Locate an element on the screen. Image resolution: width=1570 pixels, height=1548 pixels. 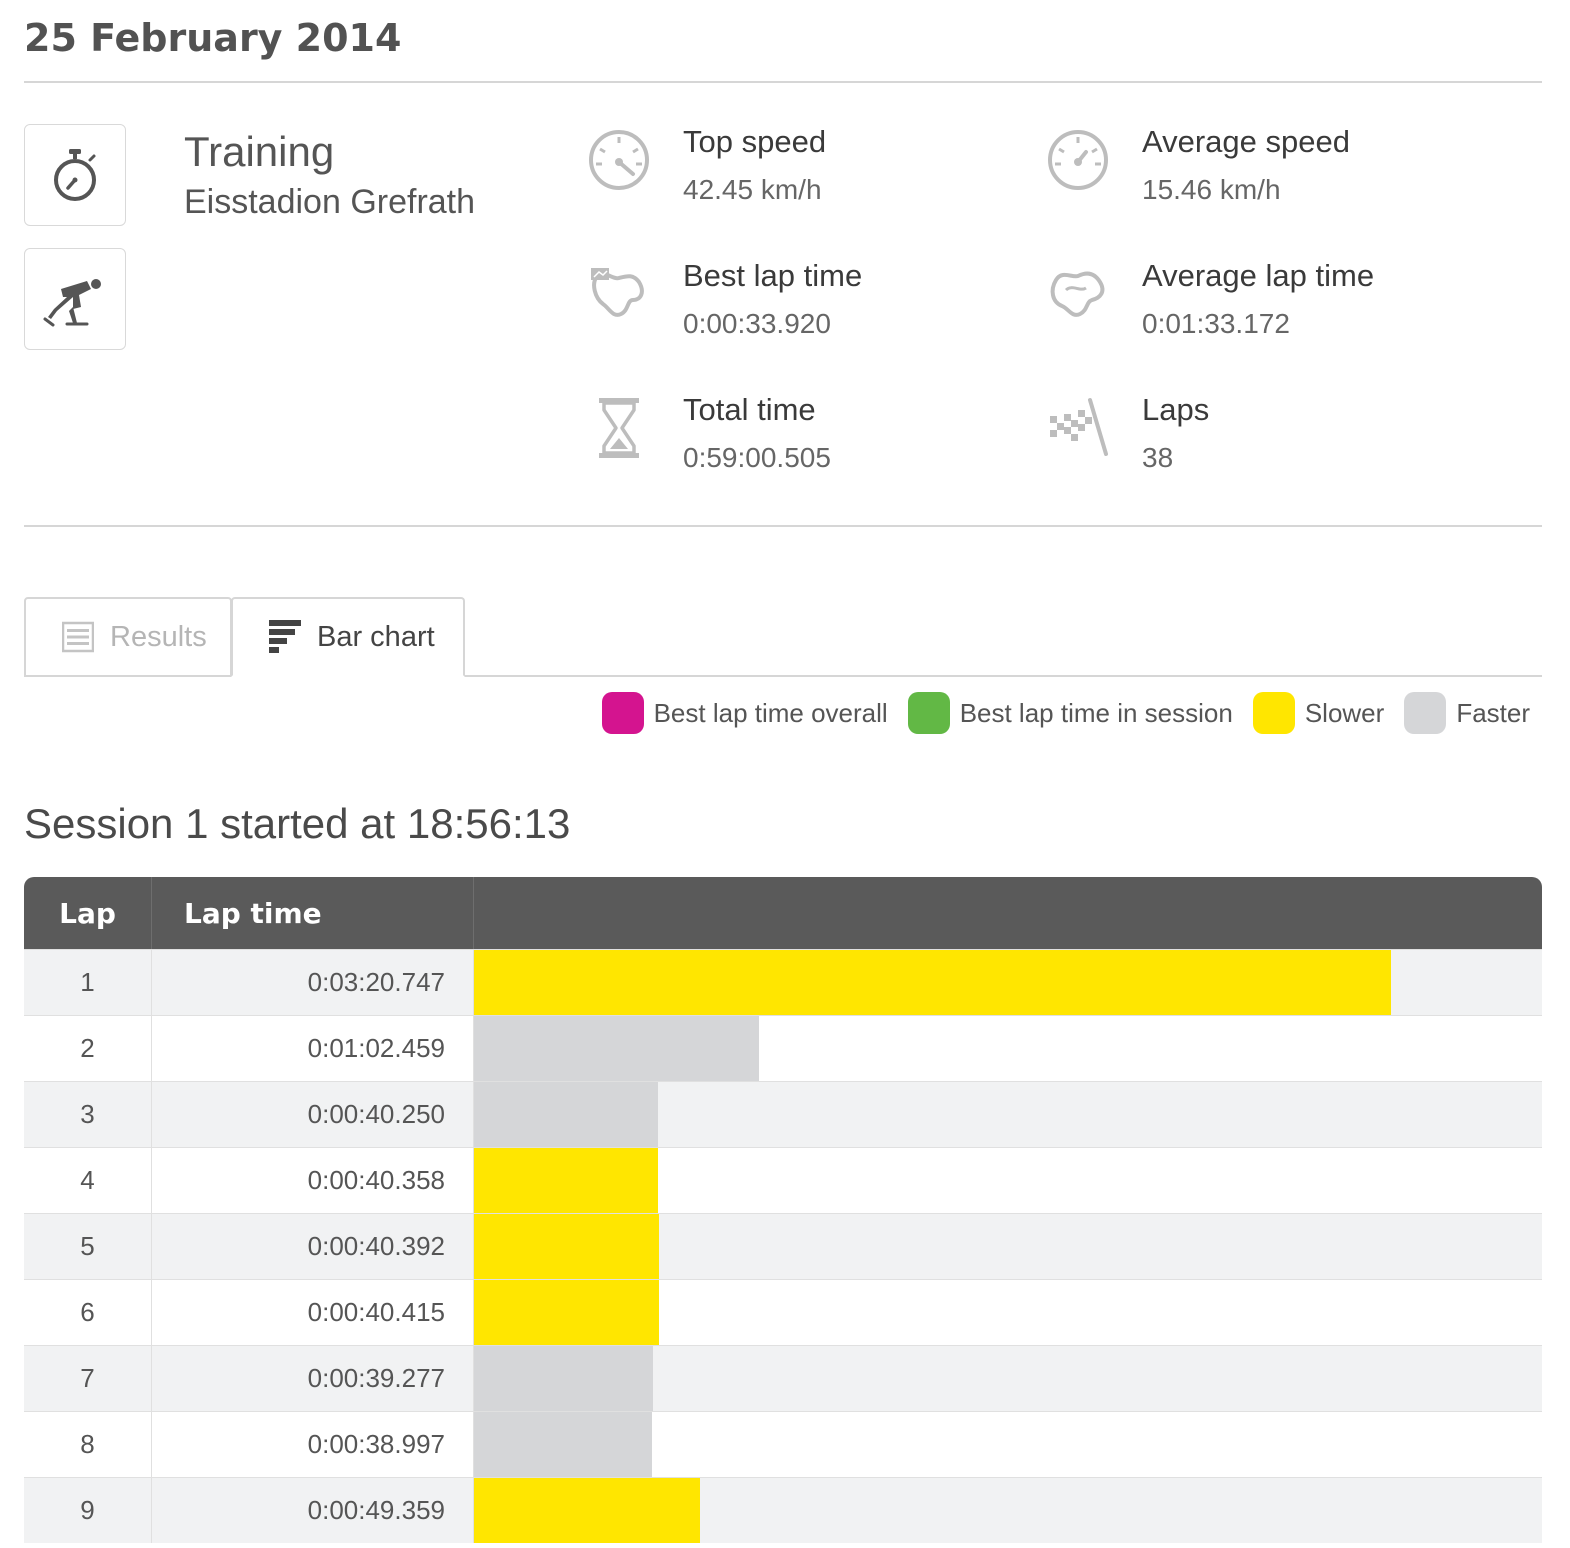
table-row: 4 0:00:40.358 is located at coordinates (783, 1180).